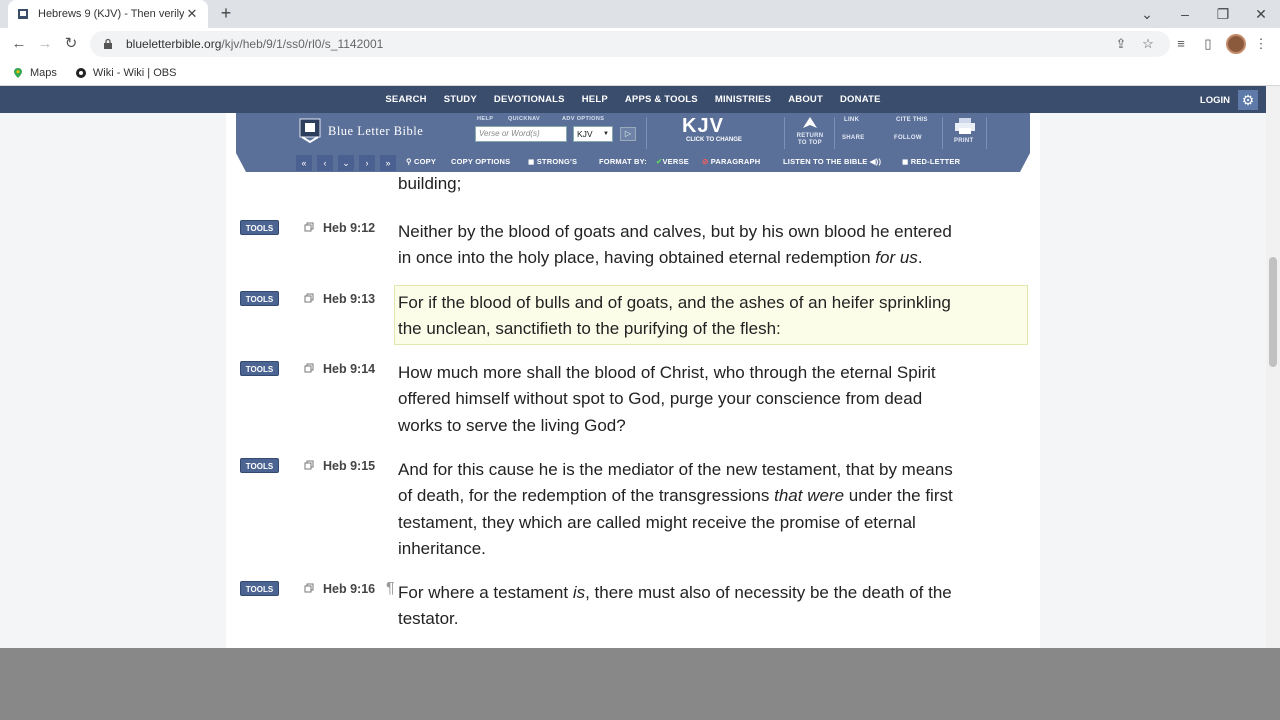 The width and height of the screenshot is (1280, 720). What do you see at coordinates (640, 73) in the screenshot?
I see `bookmarks-bar: Maps Wiki - Wiki | OBS` at bounding box center [640, 73].